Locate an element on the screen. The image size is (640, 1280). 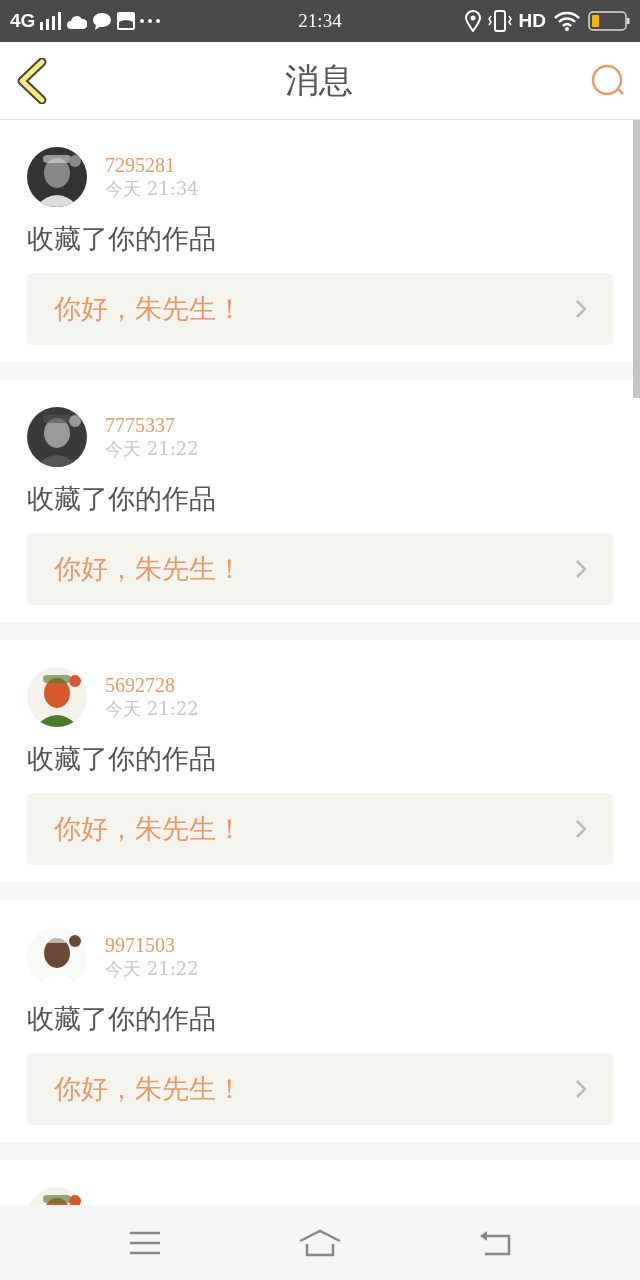
battery-icon is located at coordinates (609, 21).